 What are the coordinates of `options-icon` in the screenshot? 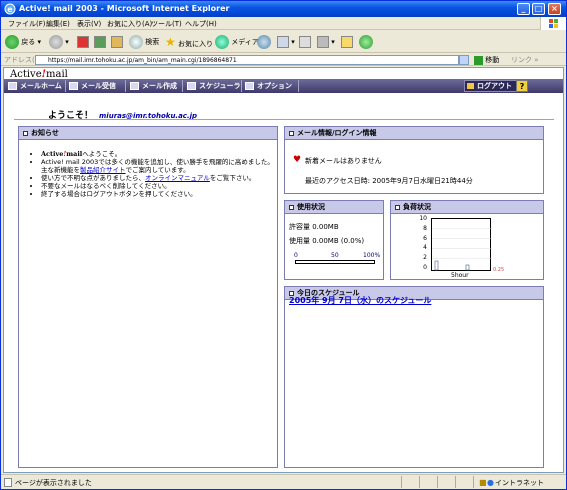 It's located at (249, 86).